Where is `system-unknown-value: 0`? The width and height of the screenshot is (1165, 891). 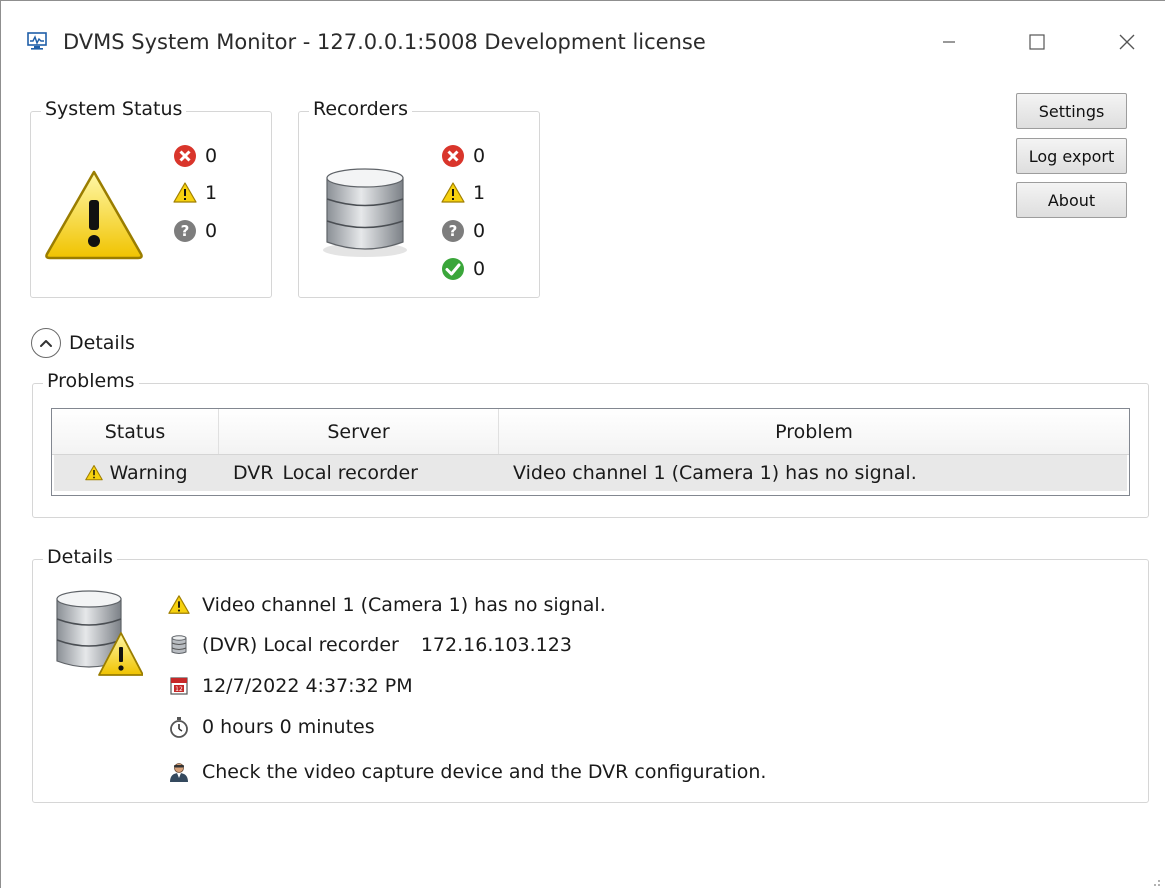
system-unknown-value: 0 is located at coordinates (211, 231).